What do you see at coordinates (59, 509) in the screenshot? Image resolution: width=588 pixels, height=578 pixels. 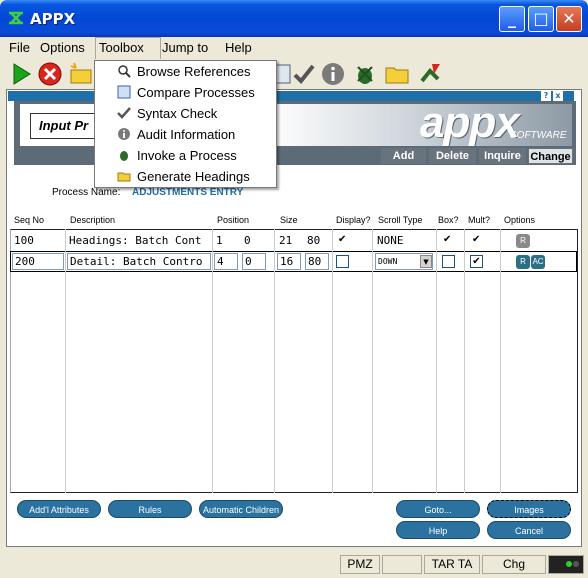 I see `addl-attributes-button: Add'l Attributes` at bounding box center [59, 509].